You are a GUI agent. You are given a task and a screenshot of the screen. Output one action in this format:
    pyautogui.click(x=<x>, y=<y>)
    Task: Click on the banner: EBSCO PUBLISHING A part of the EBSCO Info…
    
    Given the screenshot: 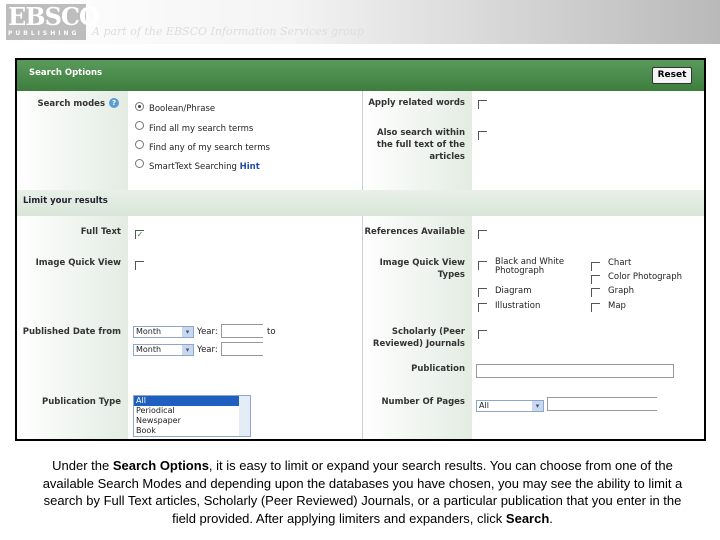 What is the action you would take?
    pyautogui.click(x=360, y=22)
    